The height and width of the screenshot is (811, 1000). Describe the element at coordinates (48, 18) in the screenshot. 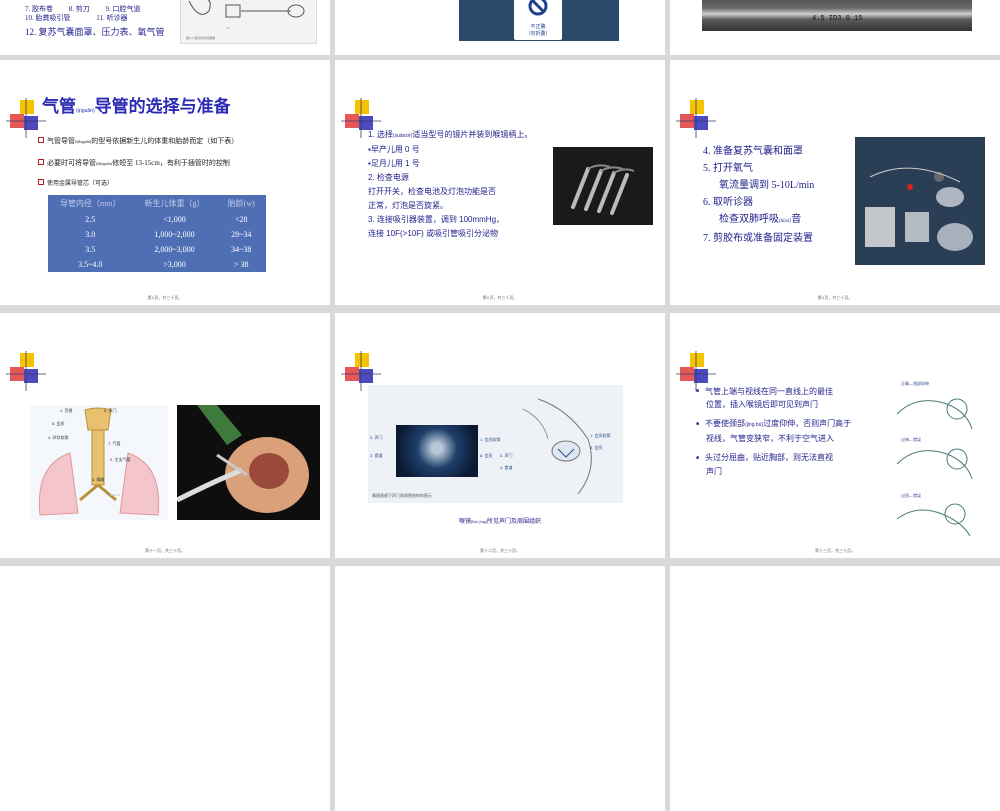

I see `item-10: 10. 胎粪吸引管` at that location.